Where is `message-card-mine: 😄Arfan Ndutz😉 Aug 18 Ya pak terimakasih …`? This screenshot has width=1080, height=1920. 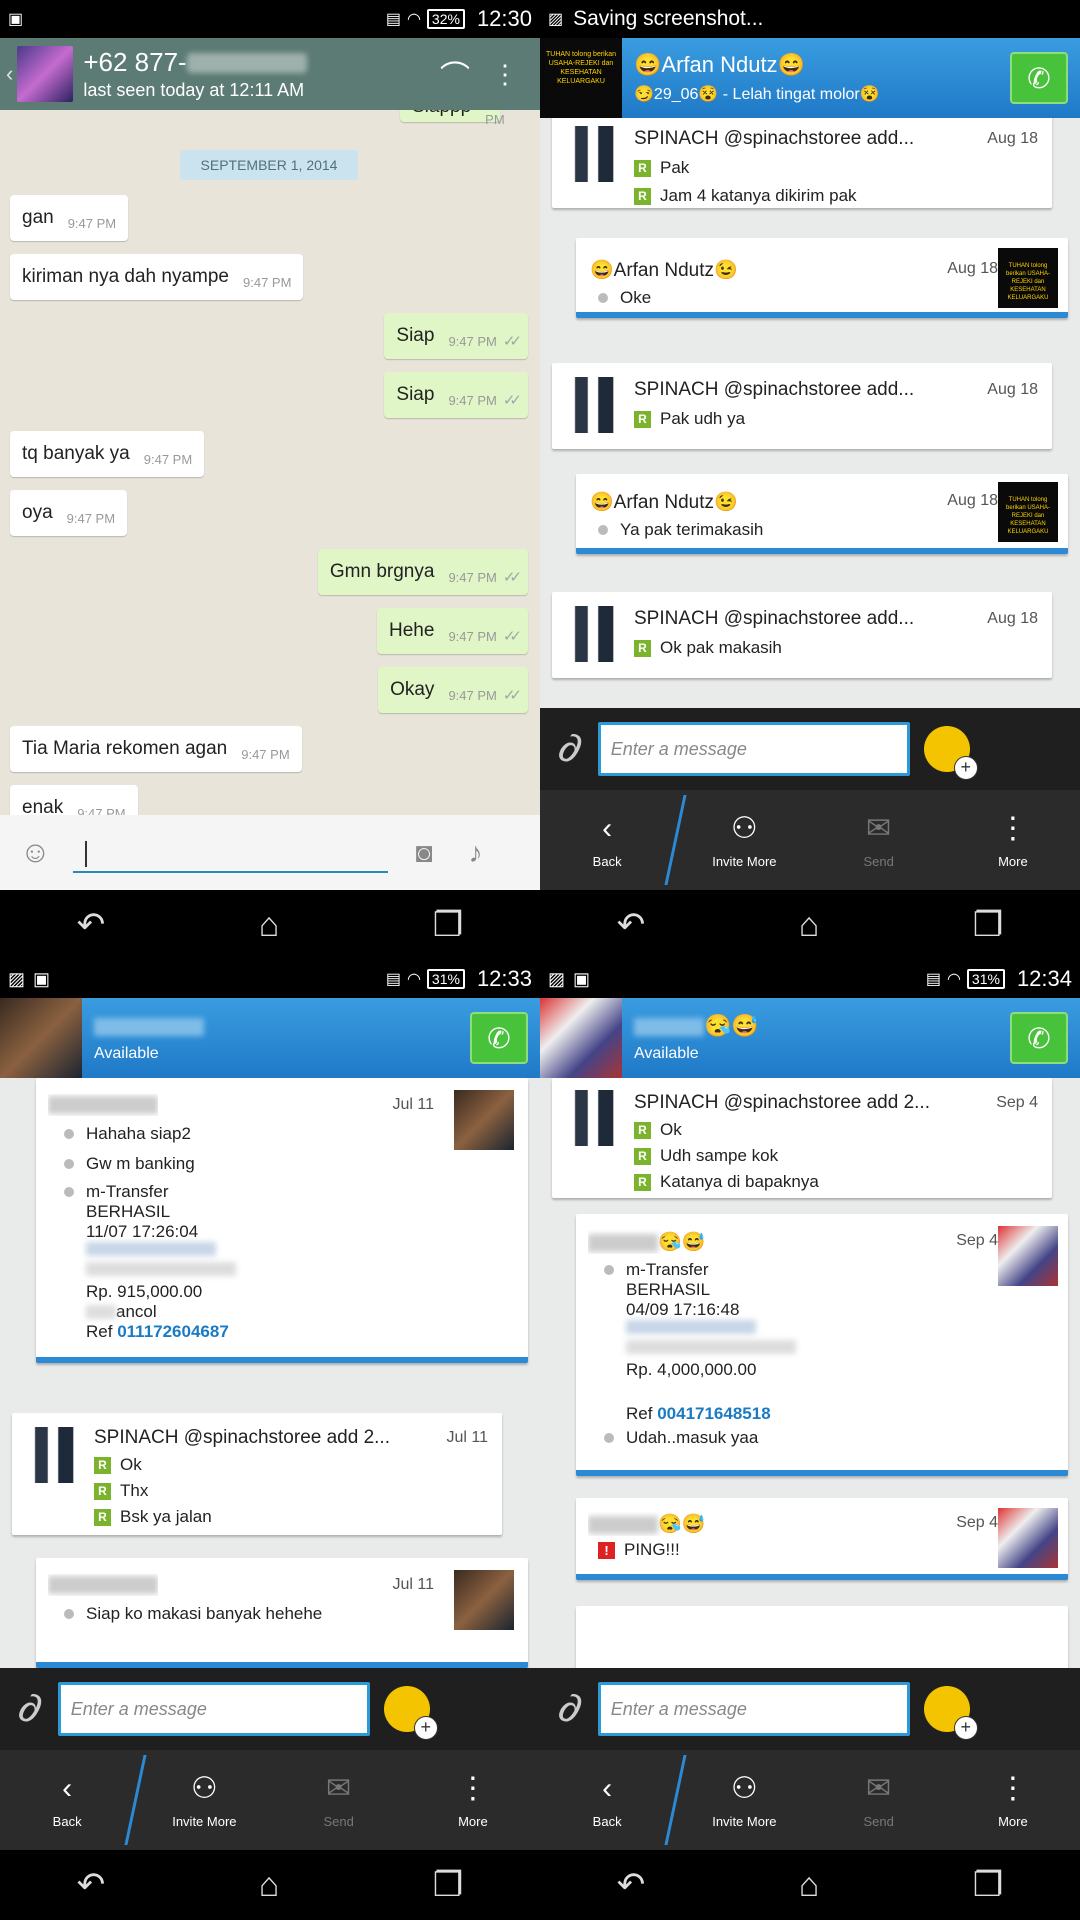
message-card-mine: 😄Arfan Ndutz😉 Aug 18 Ya pak terimakasih … is located at coordinates (822, 514).